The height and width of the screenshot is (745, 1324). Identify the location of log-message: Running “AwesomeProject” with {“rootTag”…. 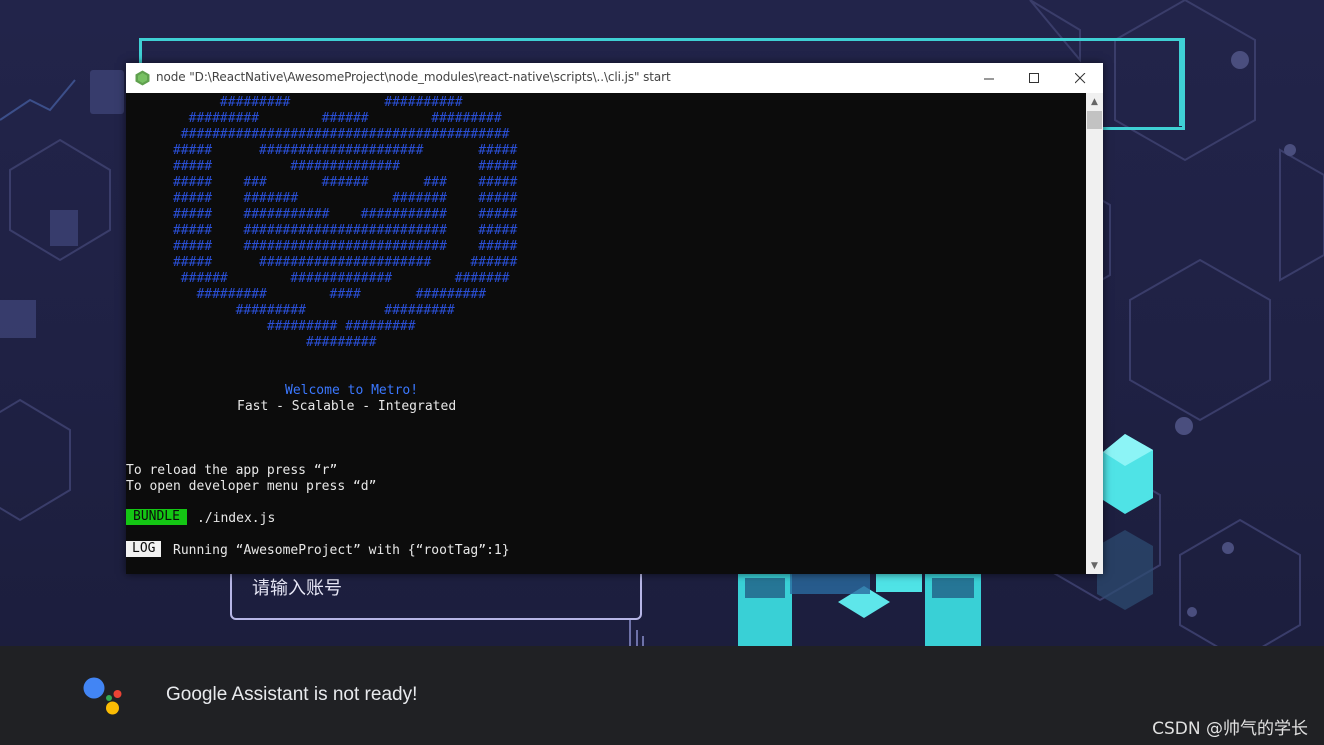
(341, 550).